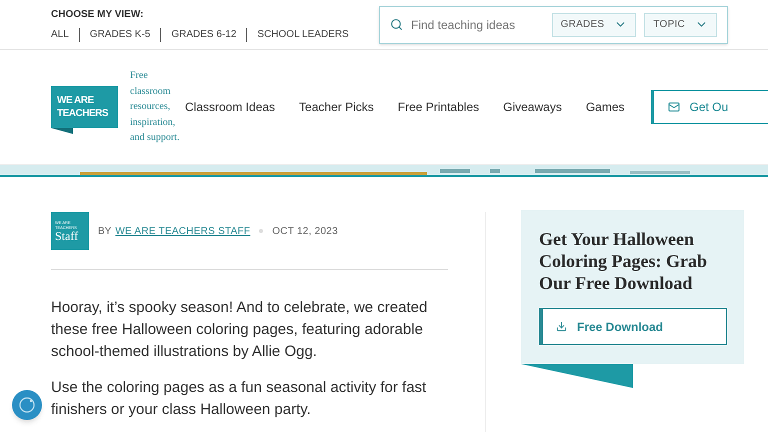  What do you see at coordinates (336, 107) in the screenshot?
I see `nav-link: Teacher Picks` at bounding box center [336, 107].